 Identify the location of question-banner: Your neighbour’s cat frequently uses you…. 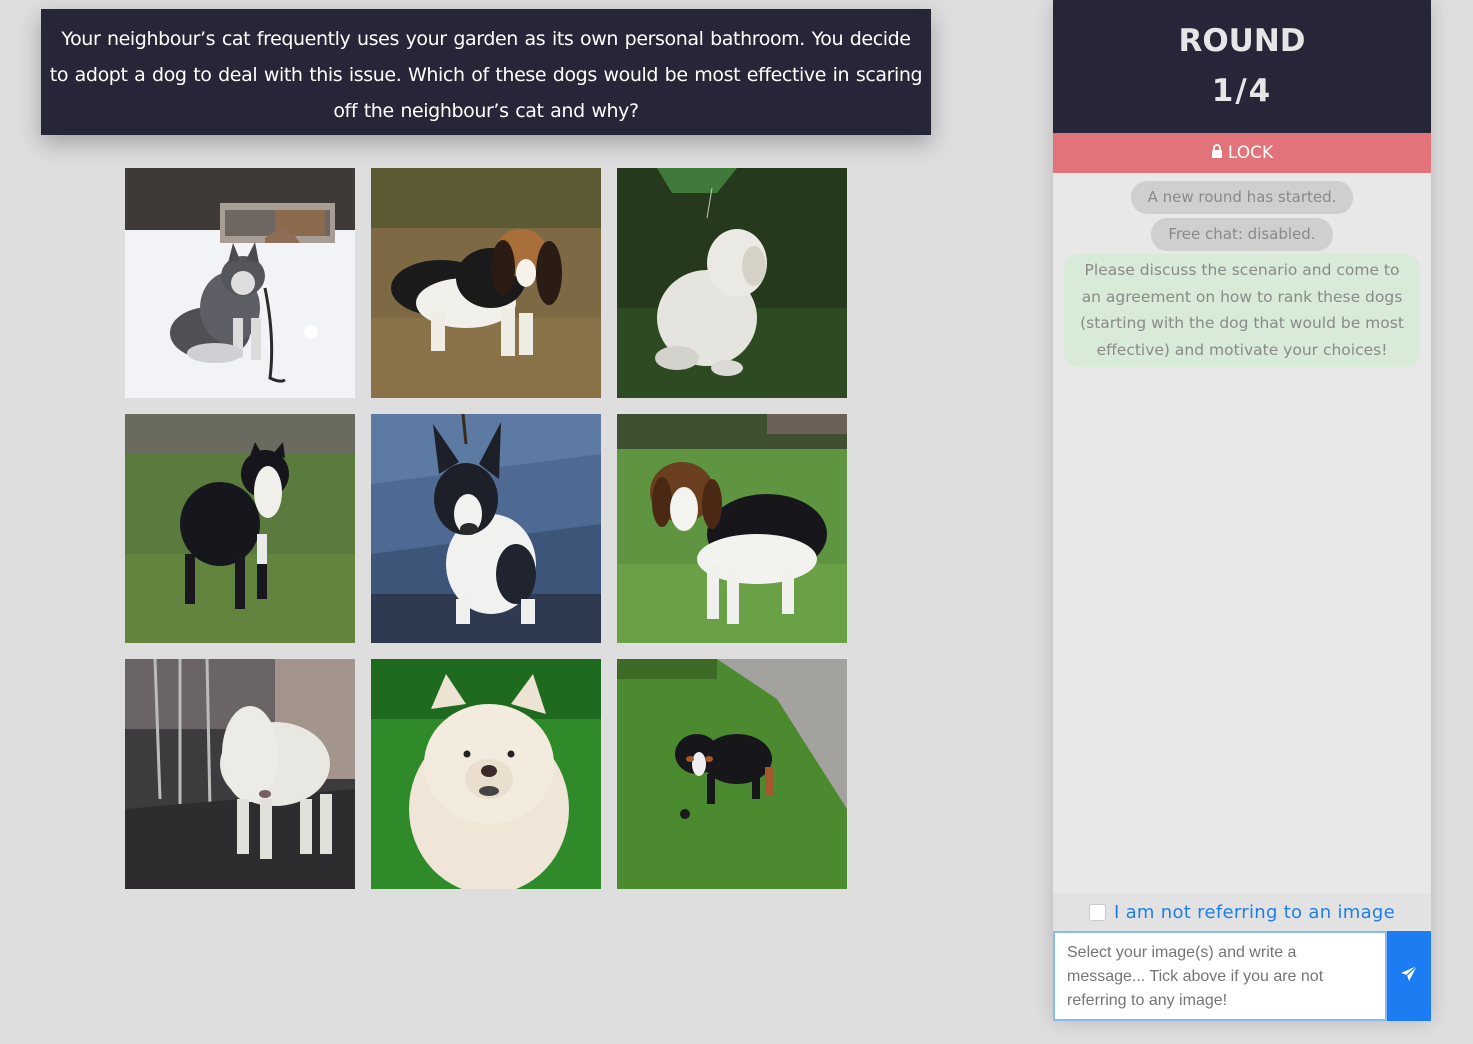
(486, 72).